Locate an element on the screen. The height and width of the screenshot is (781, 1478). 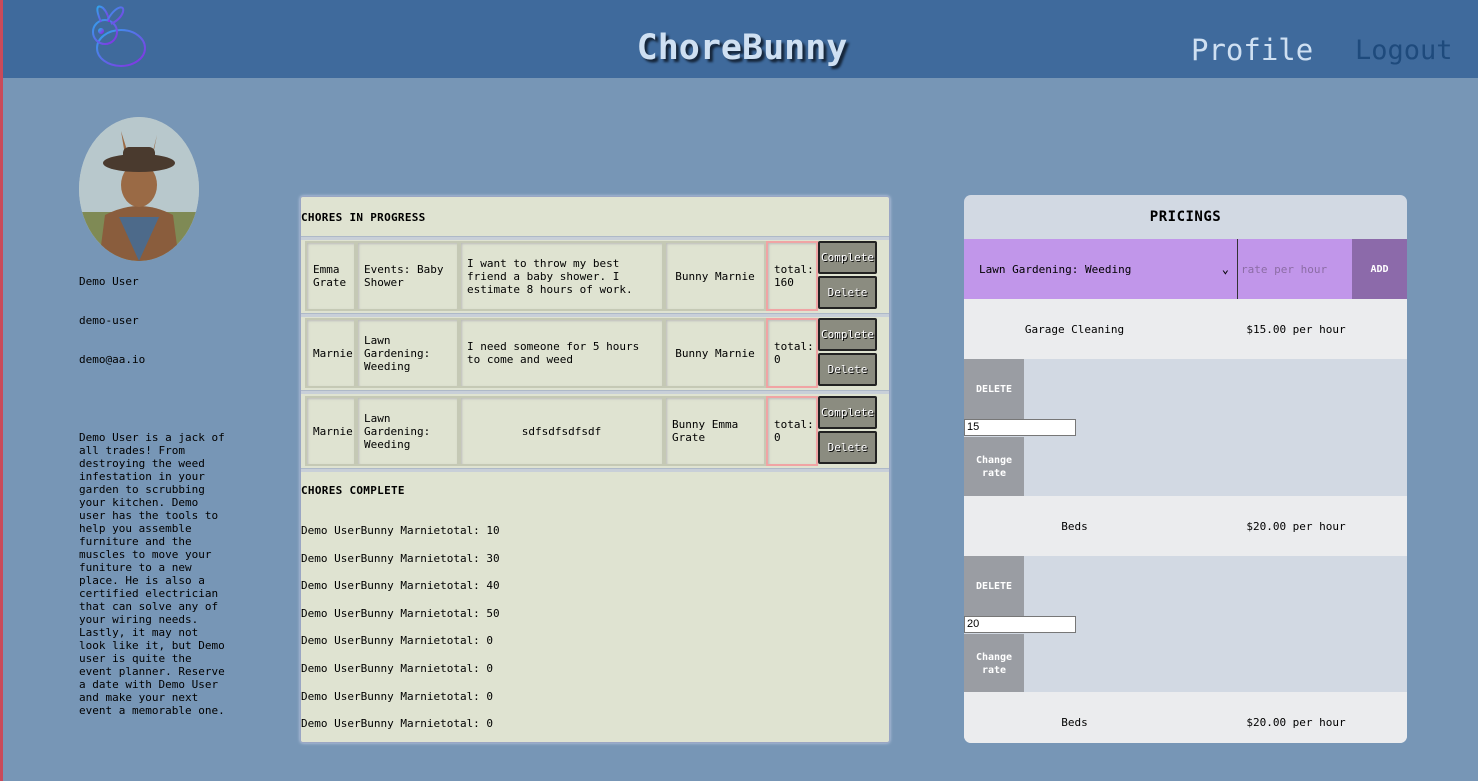
rate-input: rate per hour is located at coordinates (1295, 269).